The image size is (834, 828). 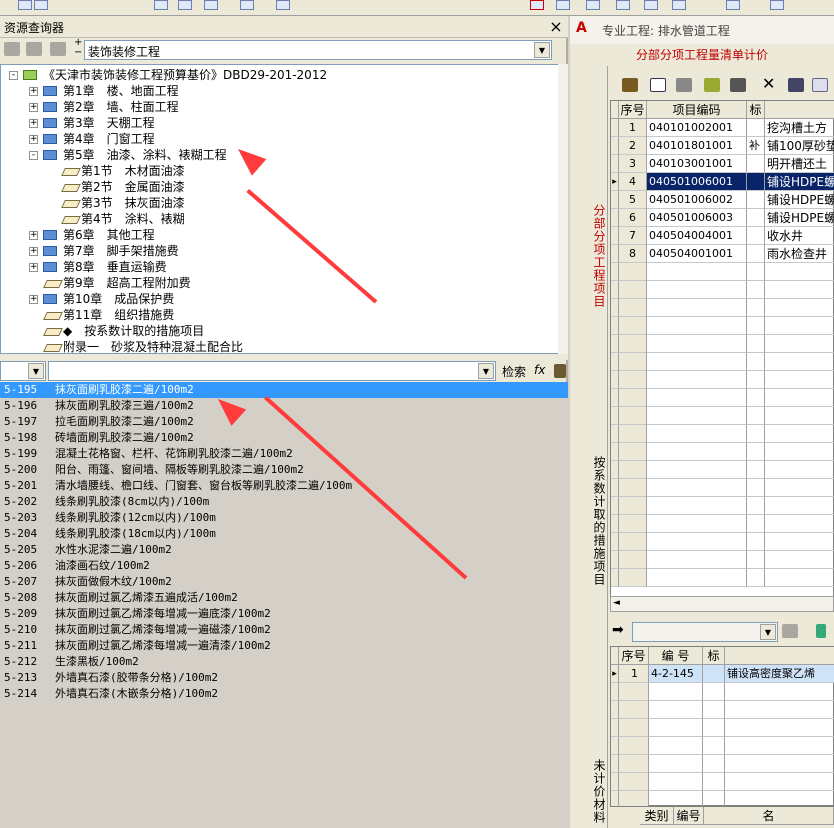 I want to click on filter-icon, so click(x=790, y=631).